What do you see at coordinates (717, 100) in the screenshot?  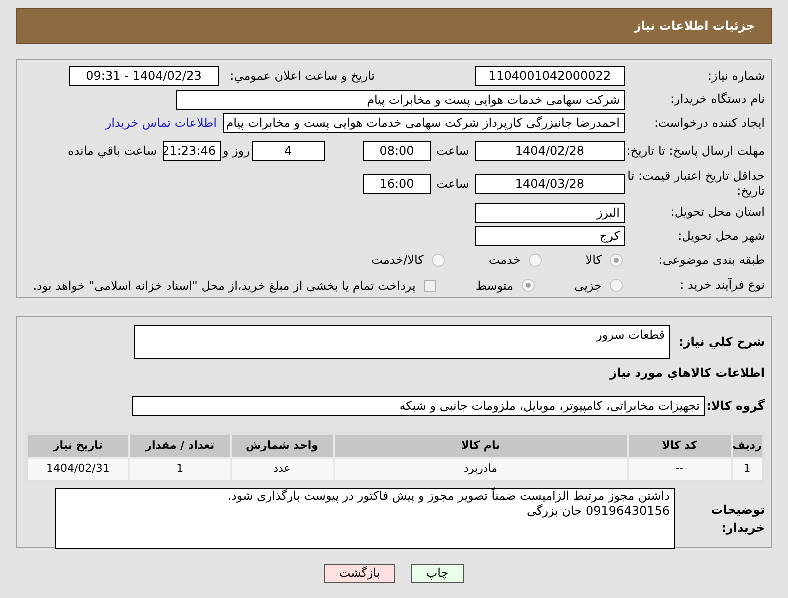 I see `field-label: نام دستگاه خریدار:` at bounding box center [717, 100].